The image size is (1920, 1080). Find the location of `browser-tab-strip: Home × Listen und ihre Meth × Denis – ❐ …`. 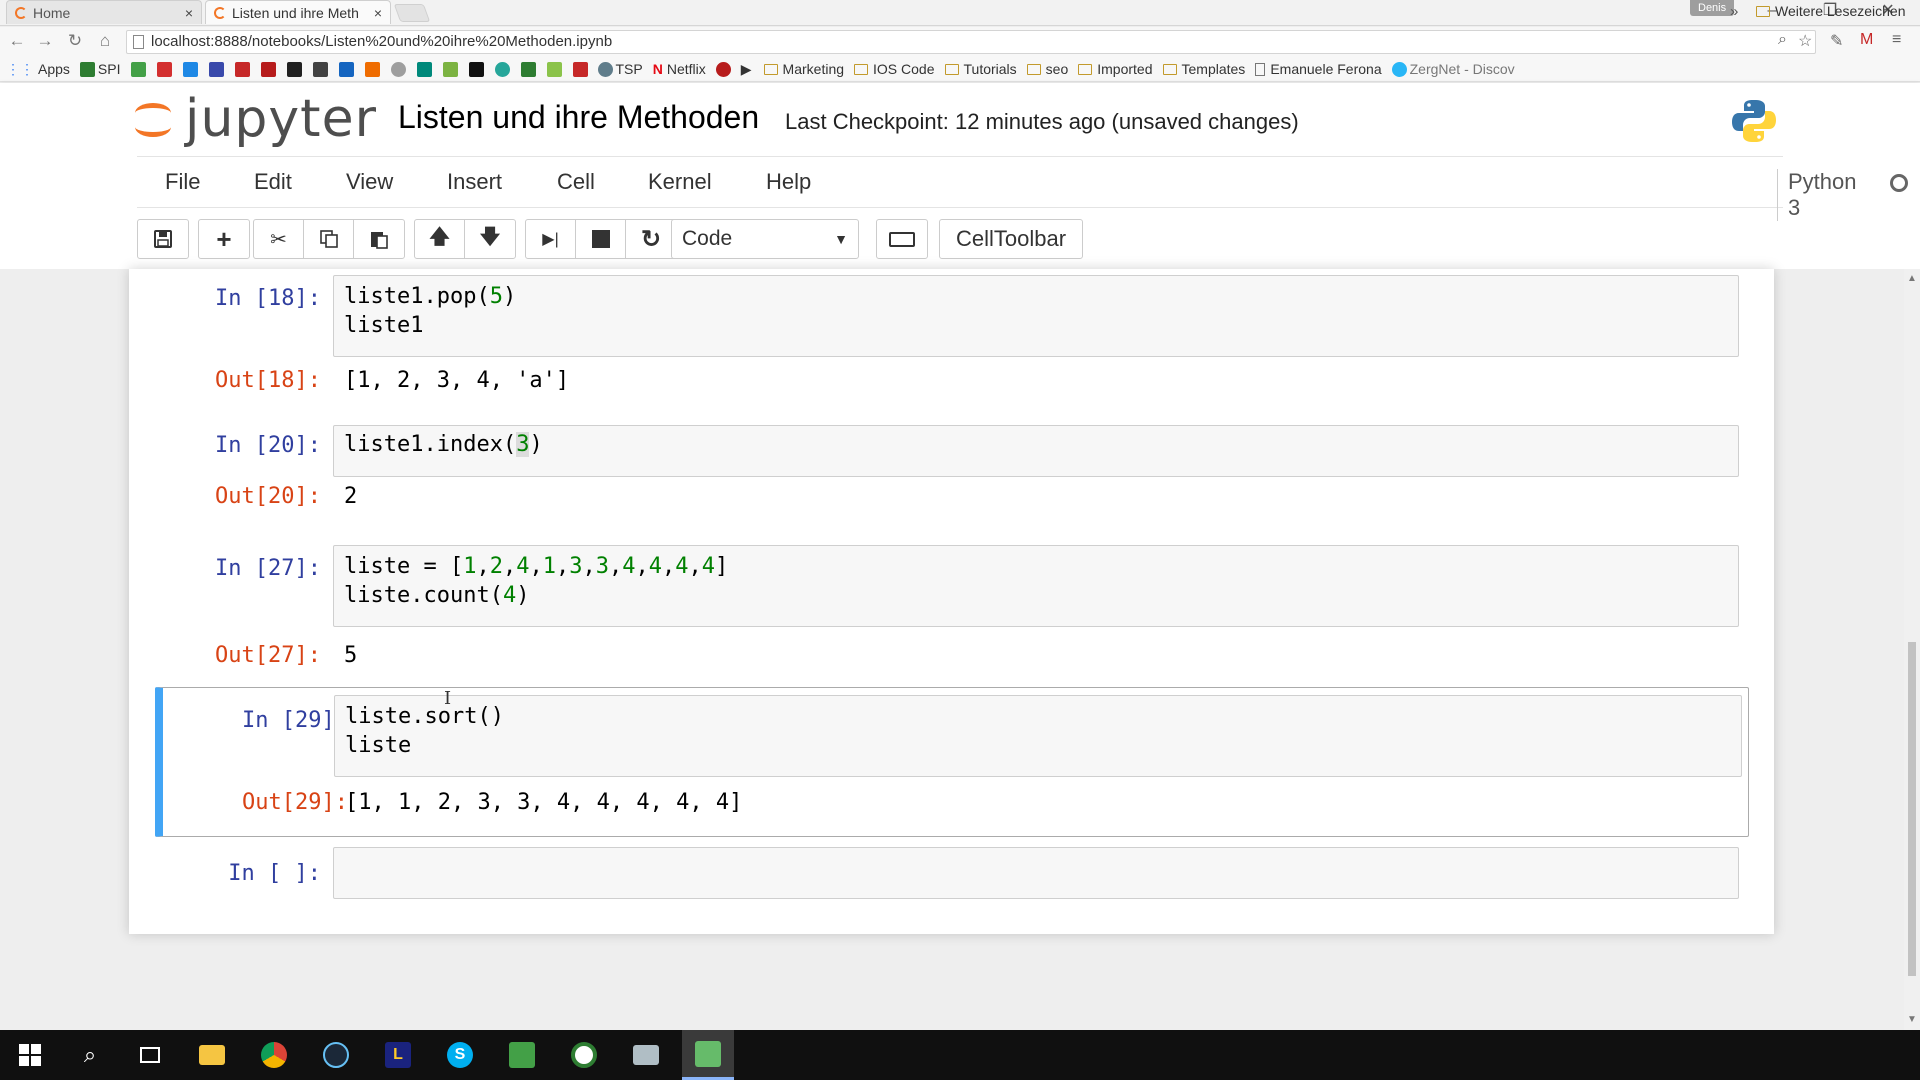

browser-tab-strip: Home × Listen und ihre Meth × Denis – ❐ … is located at coordinates (960, 13).